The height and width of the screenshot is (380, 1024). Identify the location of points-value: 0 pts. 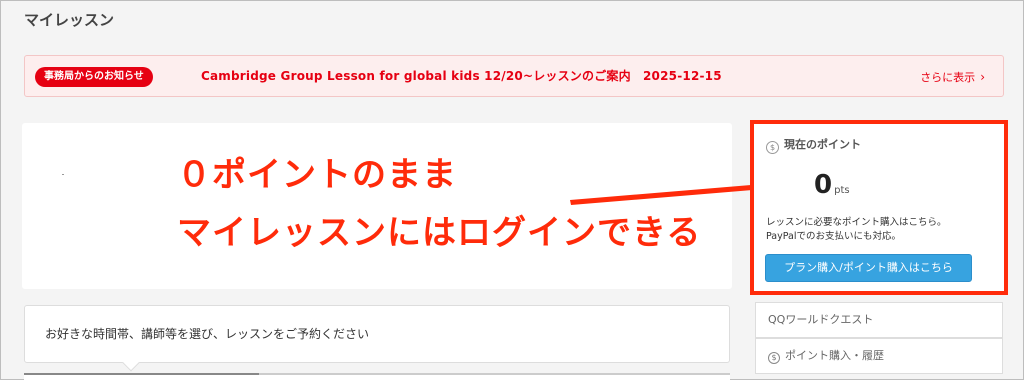
(832, 185).